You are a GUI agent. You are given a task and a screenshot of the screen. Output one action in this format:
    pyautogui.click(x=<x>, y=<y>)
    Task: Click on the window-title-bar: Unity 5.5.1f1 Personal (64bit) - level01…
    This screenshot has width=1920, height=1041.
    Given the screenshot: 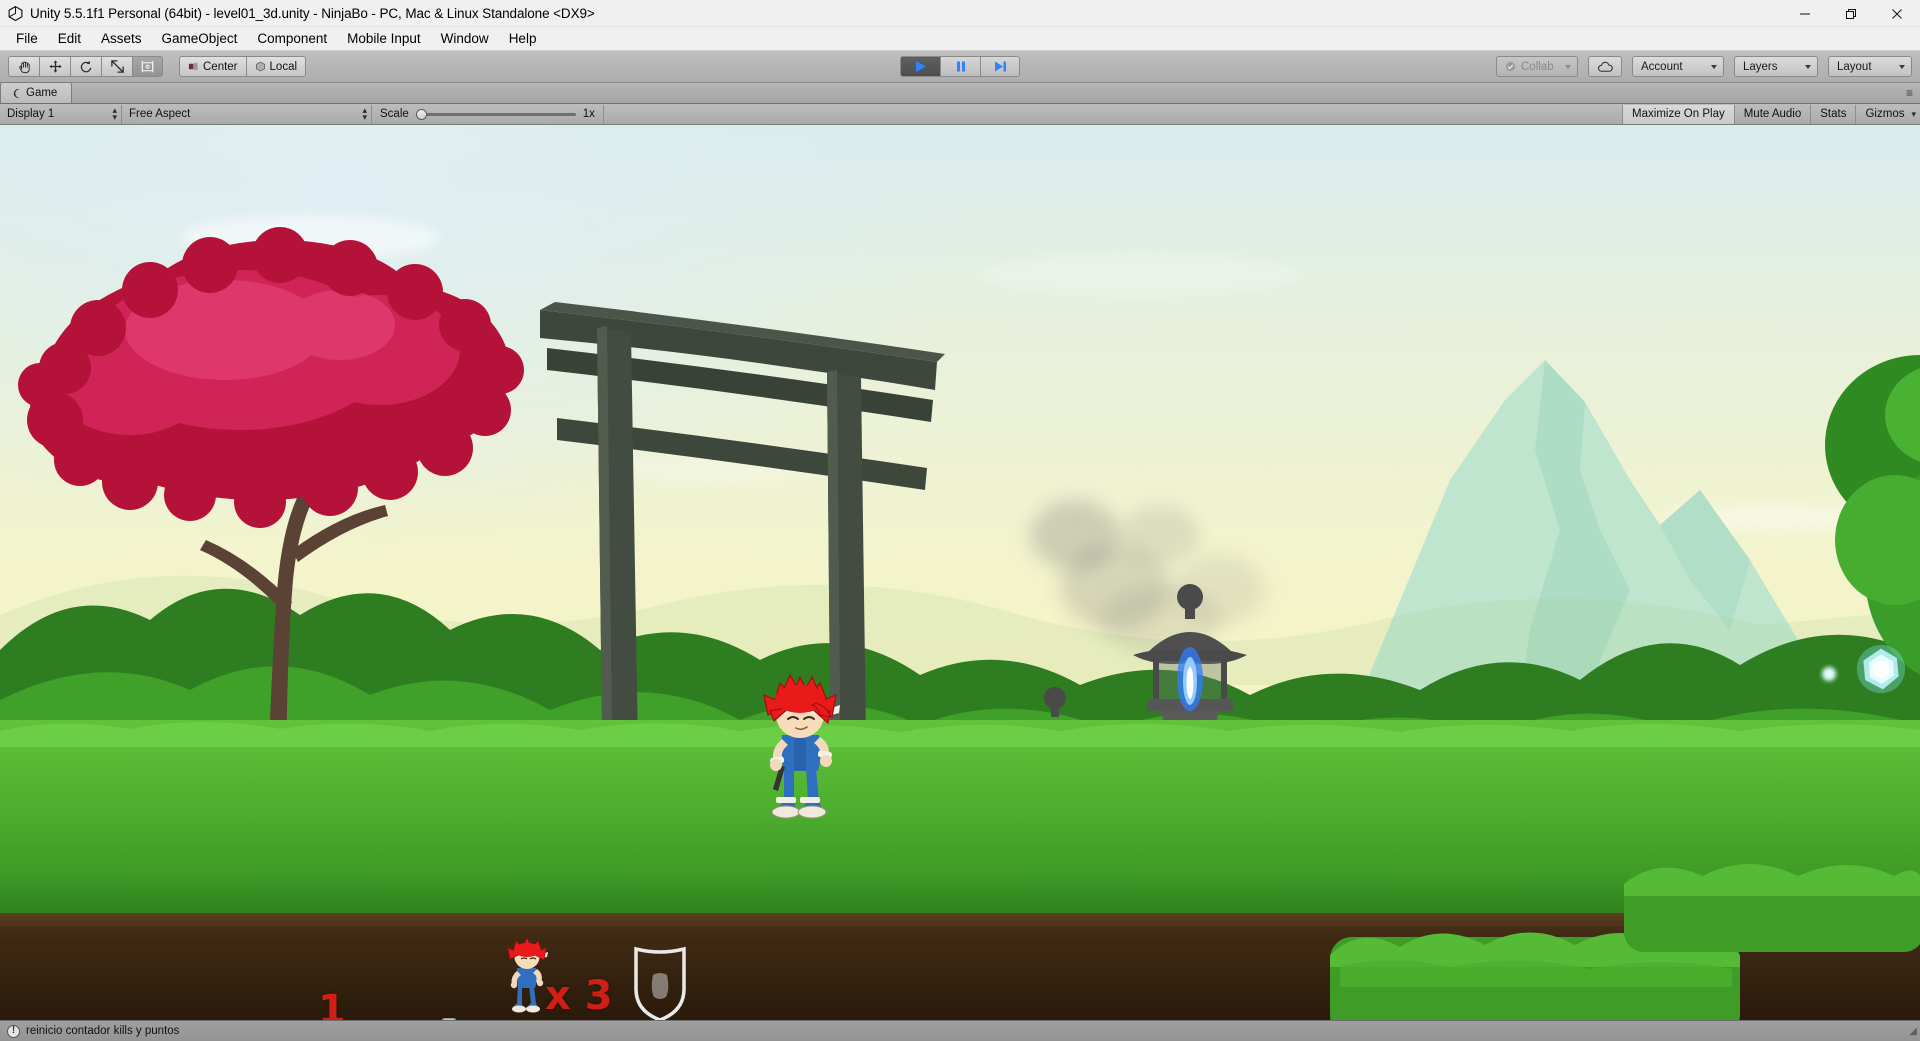 What is the action you would take?
    pyautogui.click(x=960, y=13)
    